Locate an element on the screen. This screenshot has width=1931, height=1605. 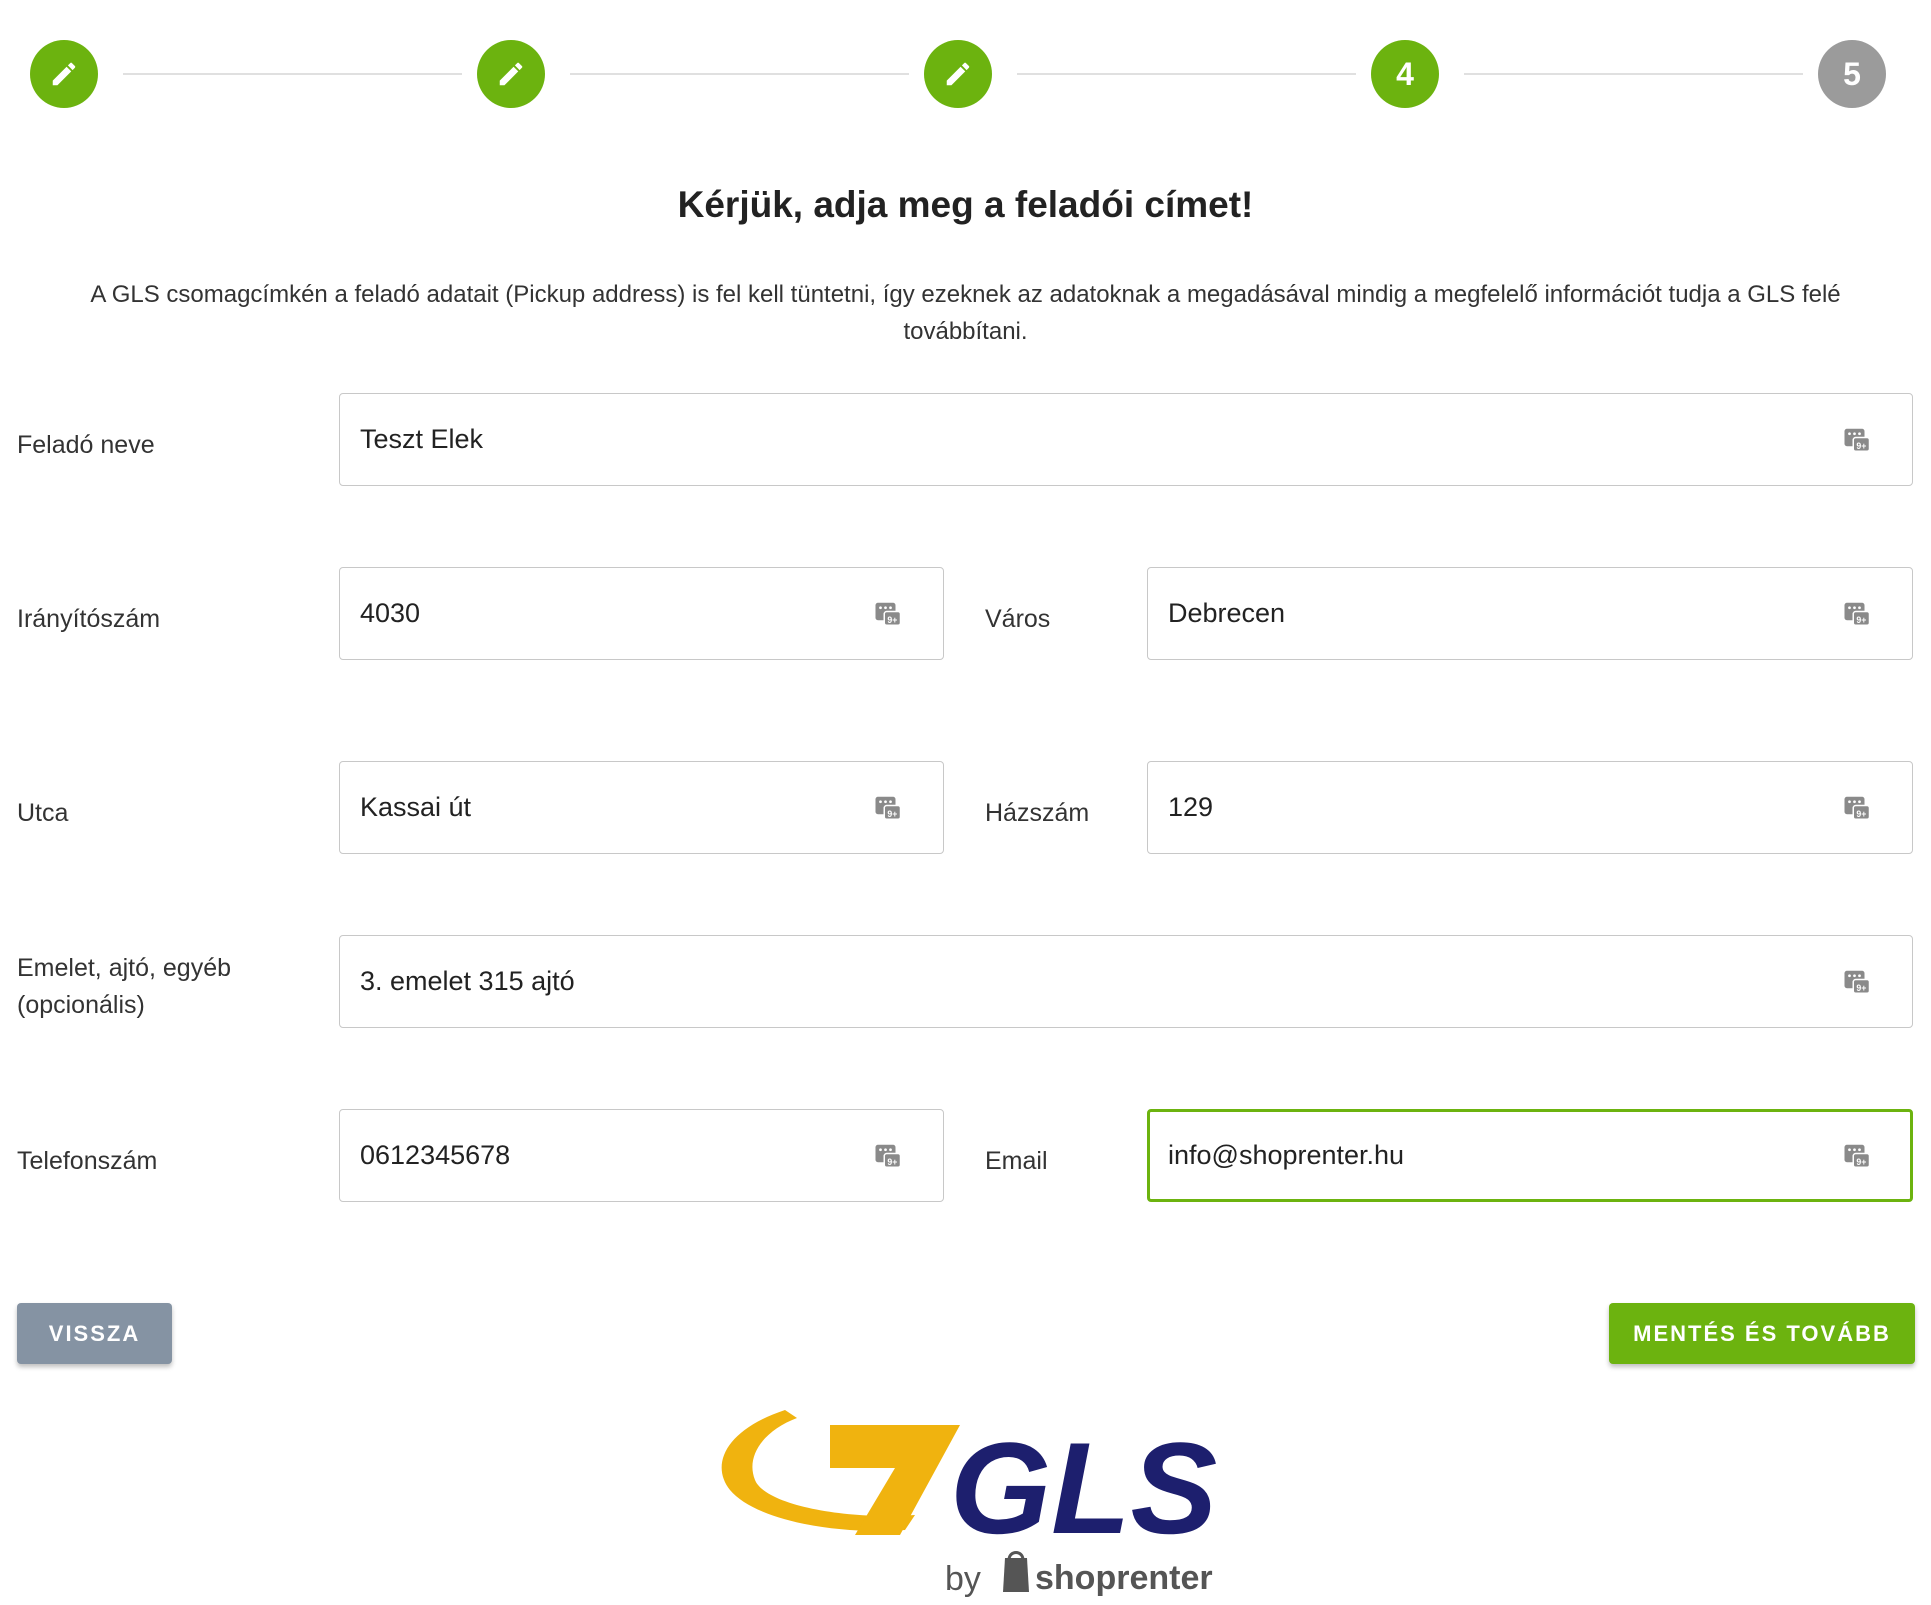
step-3-done is located at coordinates (958, 74).